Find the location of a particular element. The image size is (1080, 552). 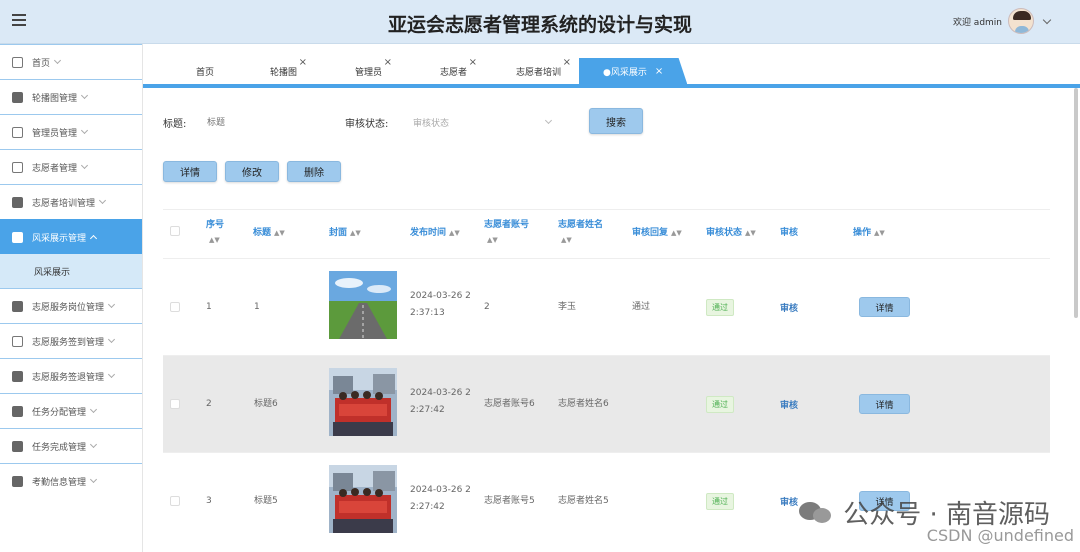

cell-publish-time: 2:27:42 is located at coordinates (427, 410).